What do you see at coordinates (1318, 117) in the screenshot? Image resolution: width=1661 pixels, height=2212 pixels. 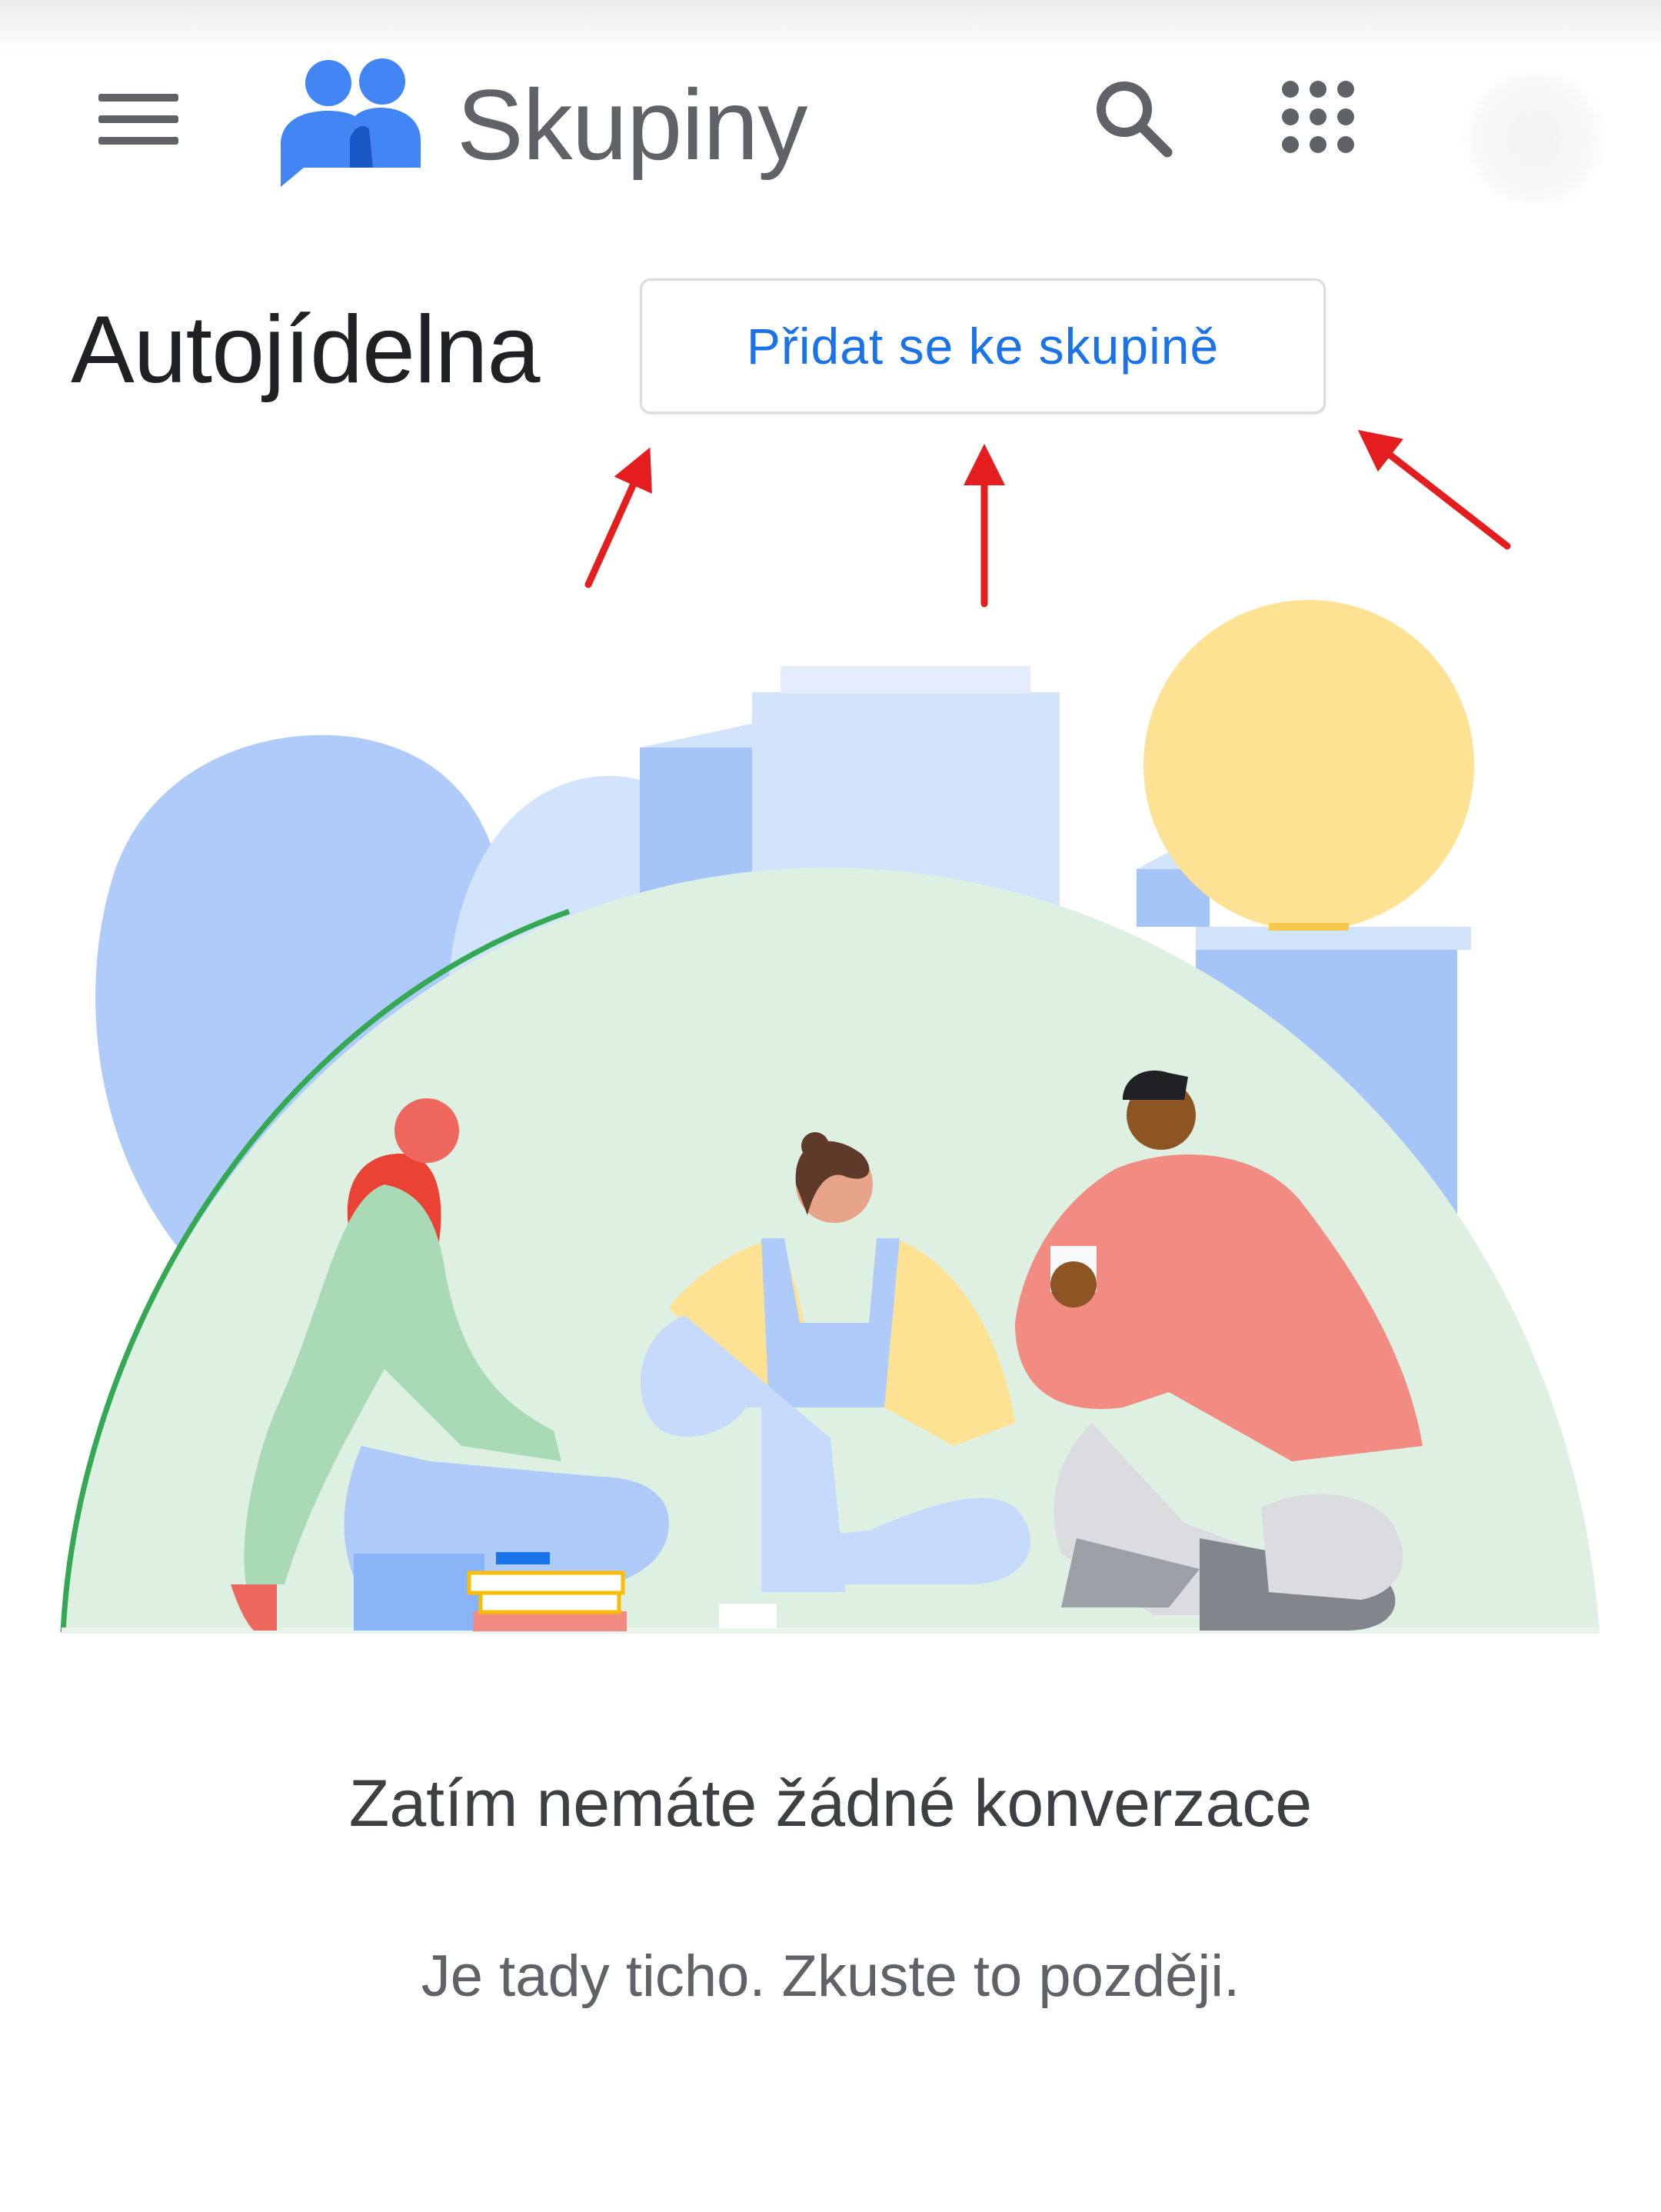 I see `apps-grid-icon` at bounding box center [1318, 117].